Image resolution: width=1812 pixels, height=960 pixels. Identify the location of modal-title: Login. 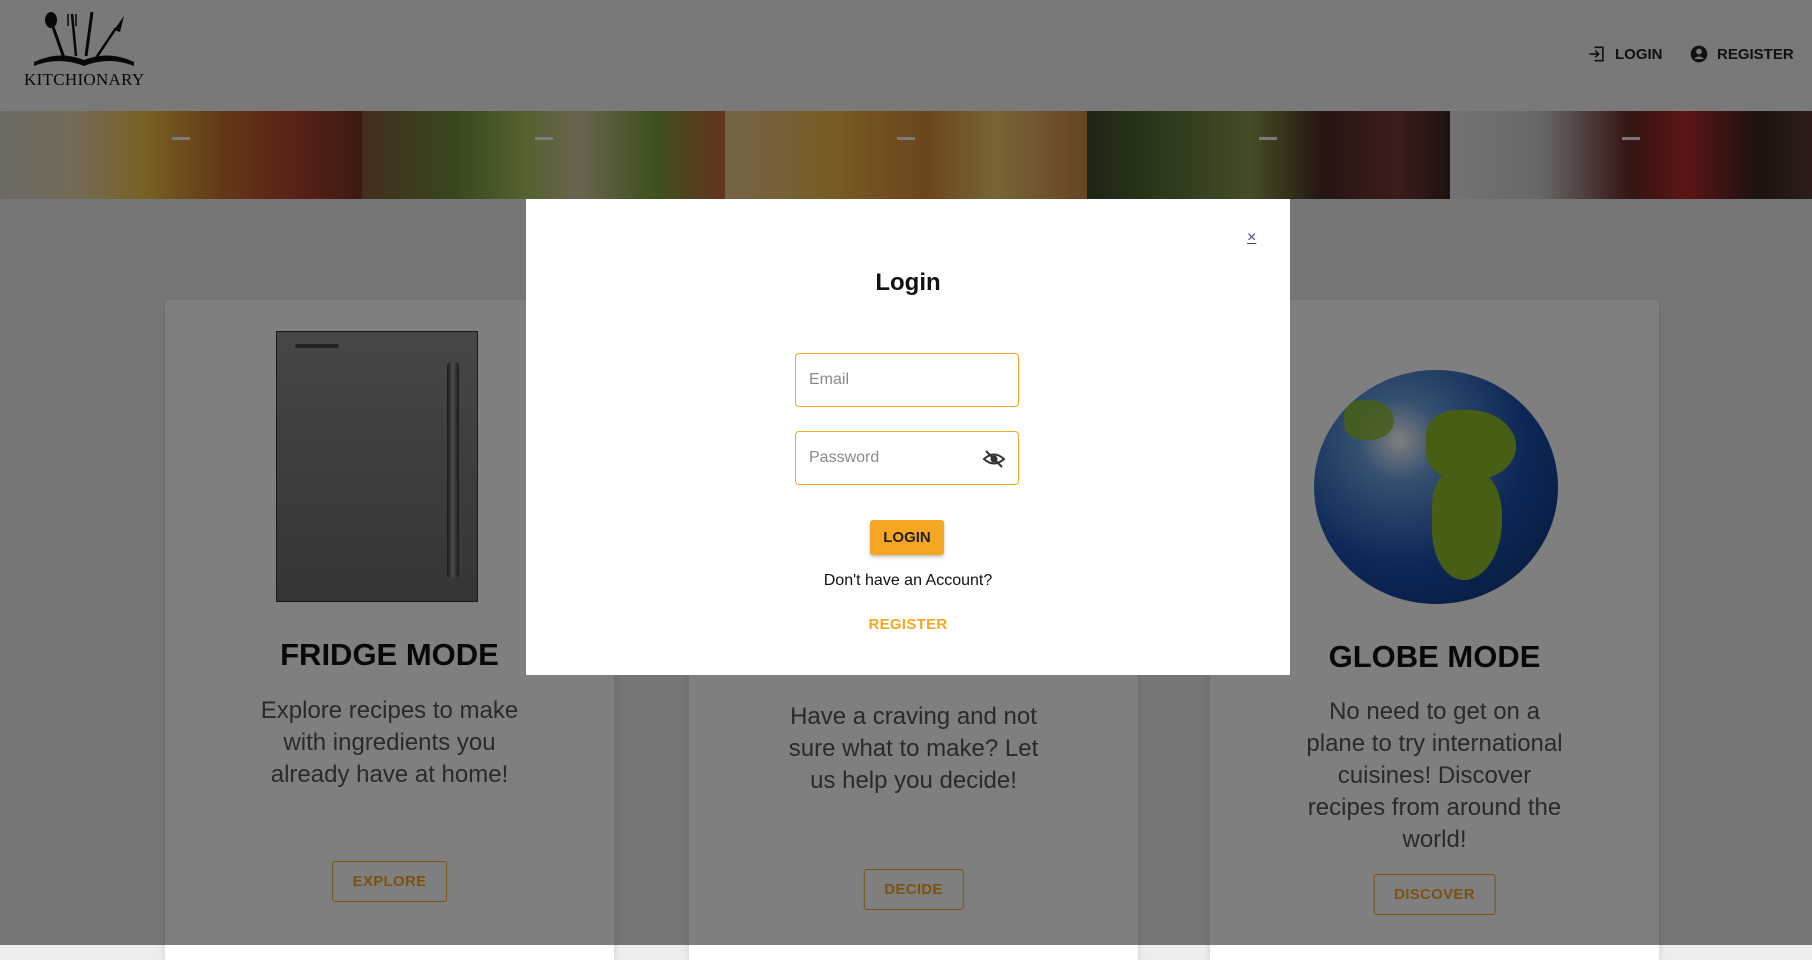
(908, 282).